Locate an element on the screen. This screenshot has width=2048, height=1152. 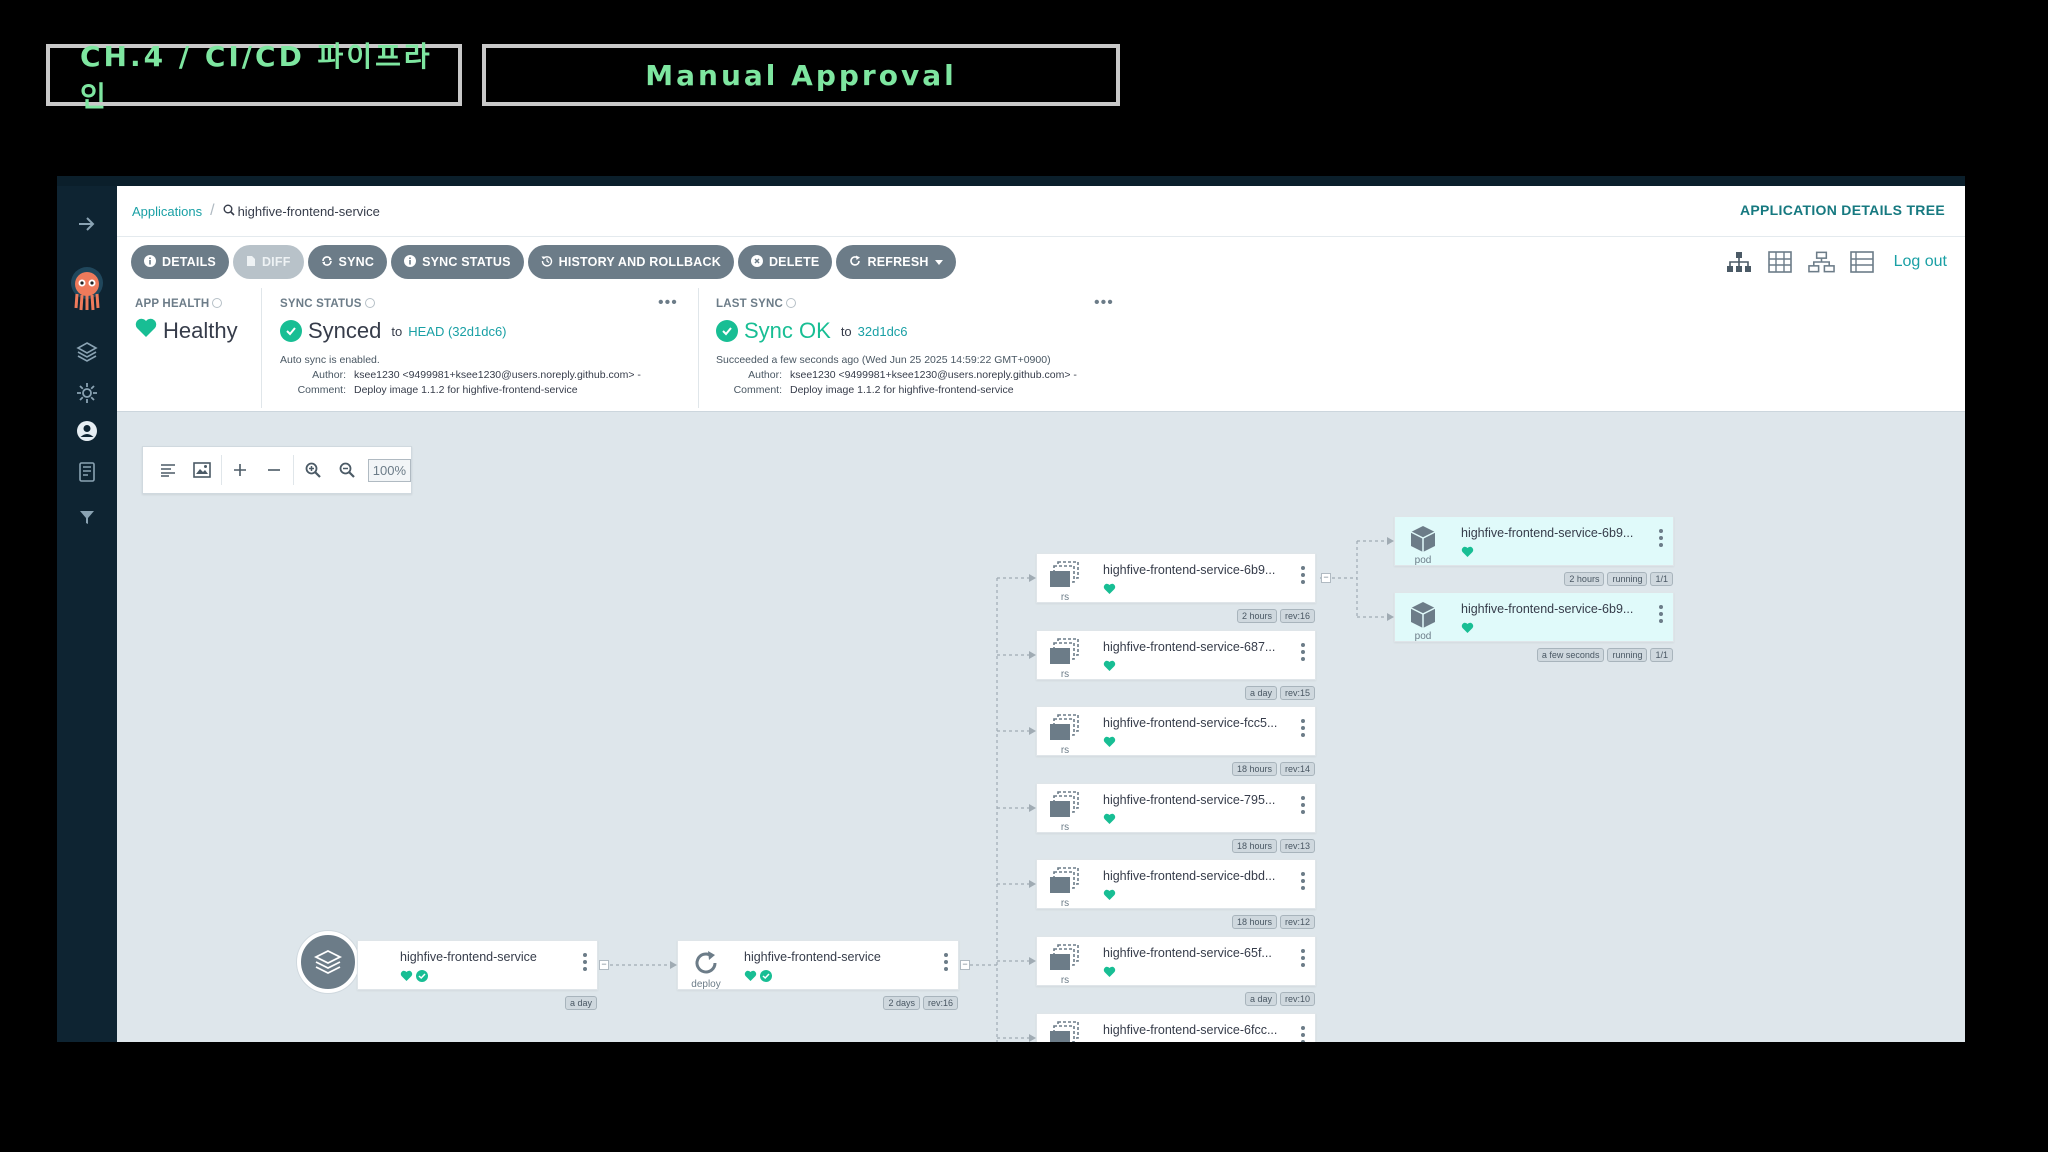
align-left-icon is located at coordinates (168, 470).